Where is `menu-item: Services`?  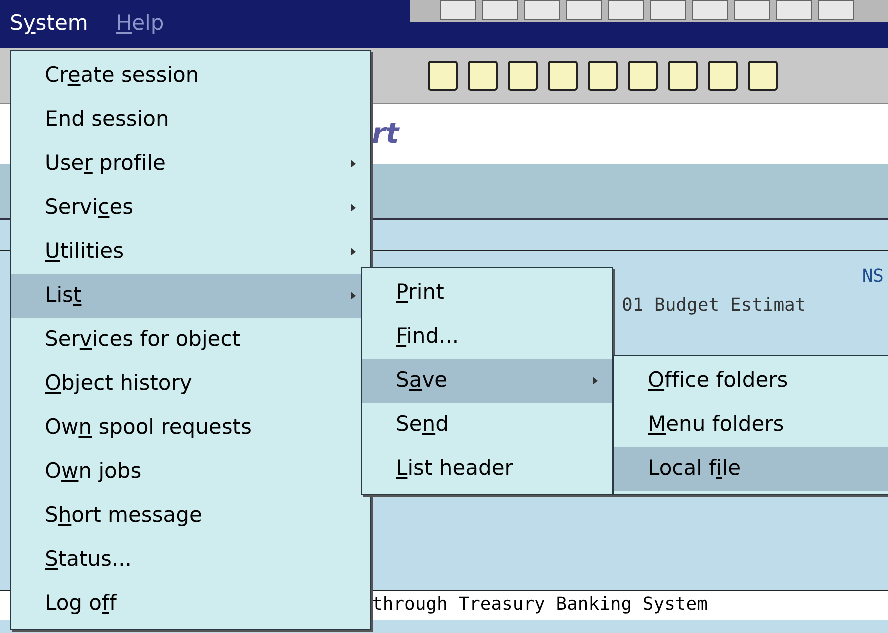 menu-item: Services is located at coordinates (190, 208).